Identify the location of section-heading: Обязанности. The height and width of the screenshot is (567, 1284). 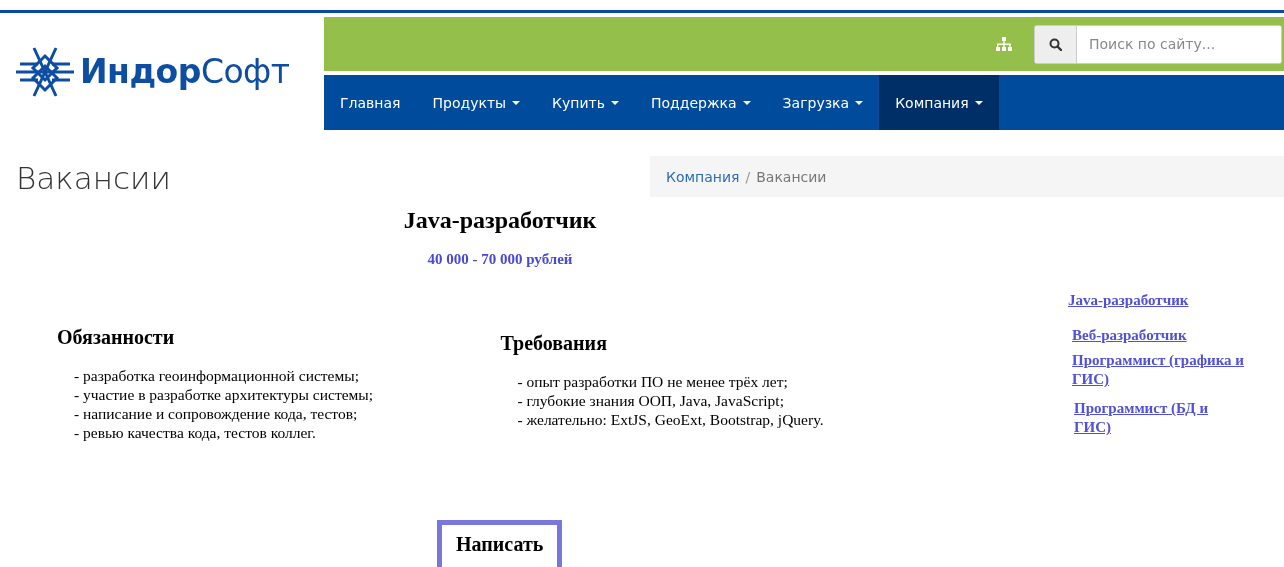
(116, 337).